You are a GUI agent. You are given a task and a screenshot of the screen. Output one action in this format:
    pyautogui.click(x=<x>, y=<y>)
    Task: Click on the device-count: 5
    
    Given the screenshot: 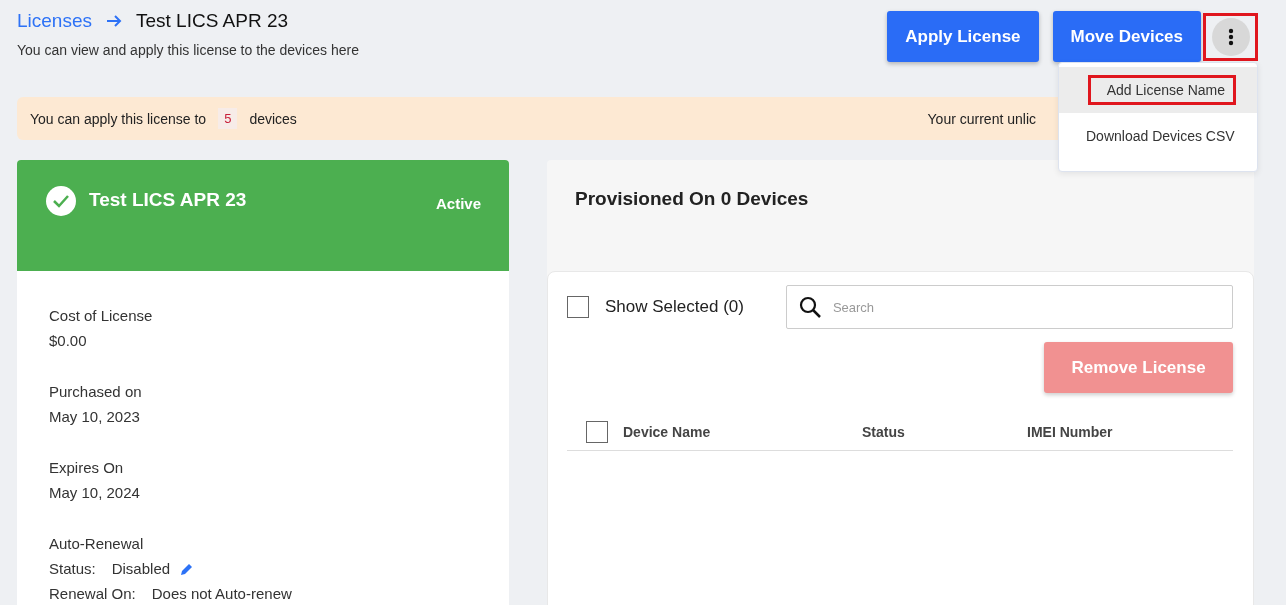 What is the action you would take?
    pyautogui.click(x=228, y=118)
    